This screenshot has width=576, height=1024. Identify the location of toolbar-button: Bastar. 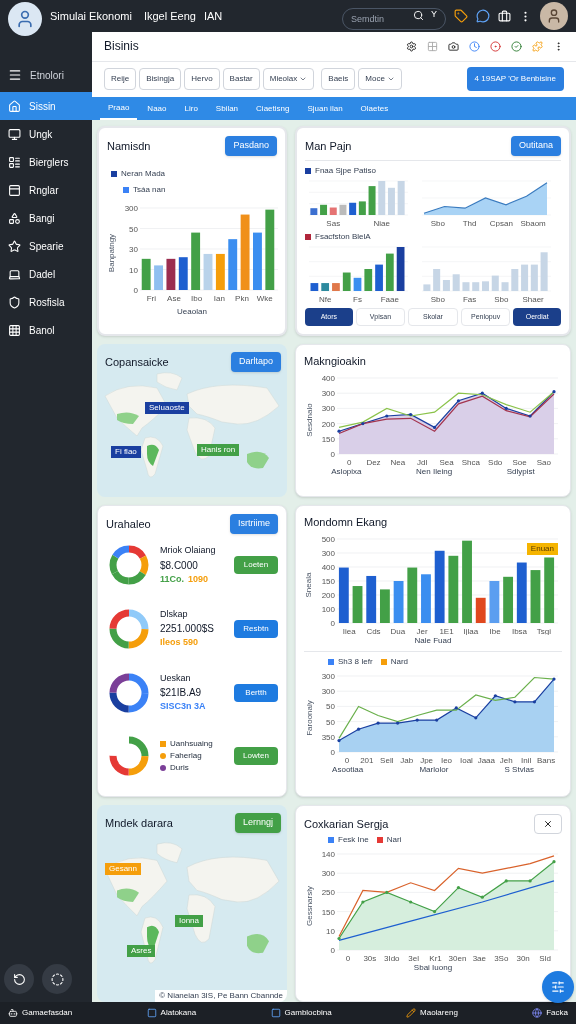
(241, 79).